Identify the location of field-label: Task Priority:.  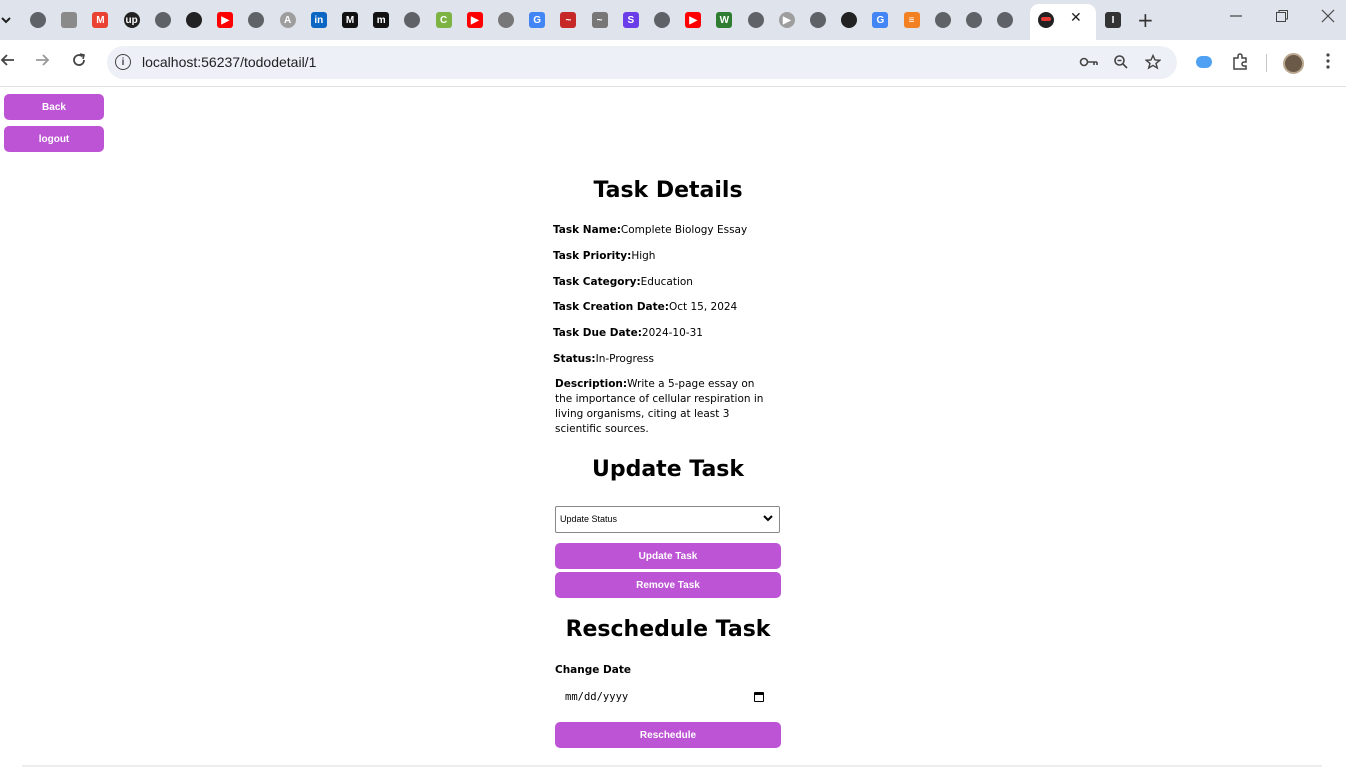
(592, 256).